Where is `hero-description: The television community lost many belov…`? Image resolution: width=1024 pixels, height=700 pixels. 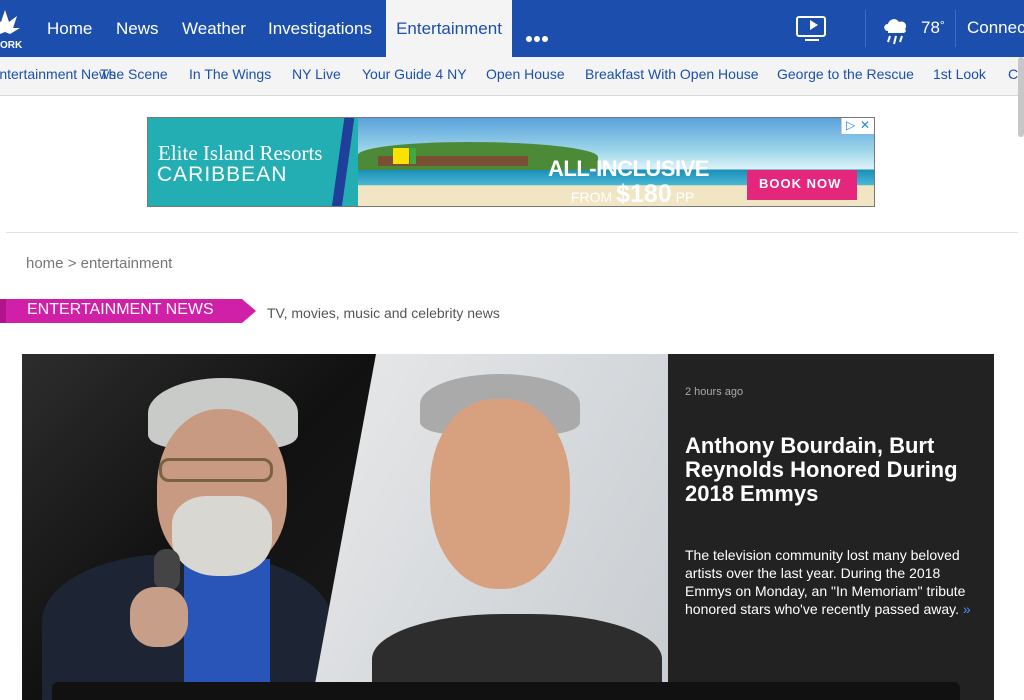
hero-description: The television community lost many belov… is located at coordinates (830, 582).